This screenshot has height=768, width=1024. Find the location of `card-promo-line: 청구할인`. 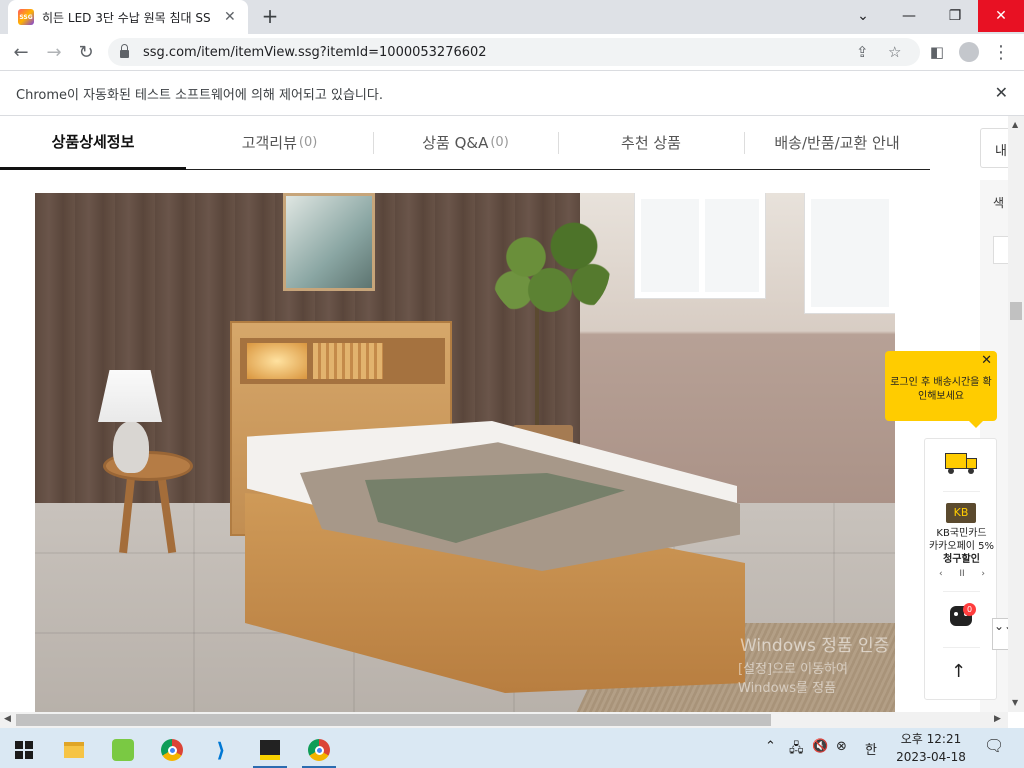

card-promo-line: 청구할인 is located at coordinates (961, 559).